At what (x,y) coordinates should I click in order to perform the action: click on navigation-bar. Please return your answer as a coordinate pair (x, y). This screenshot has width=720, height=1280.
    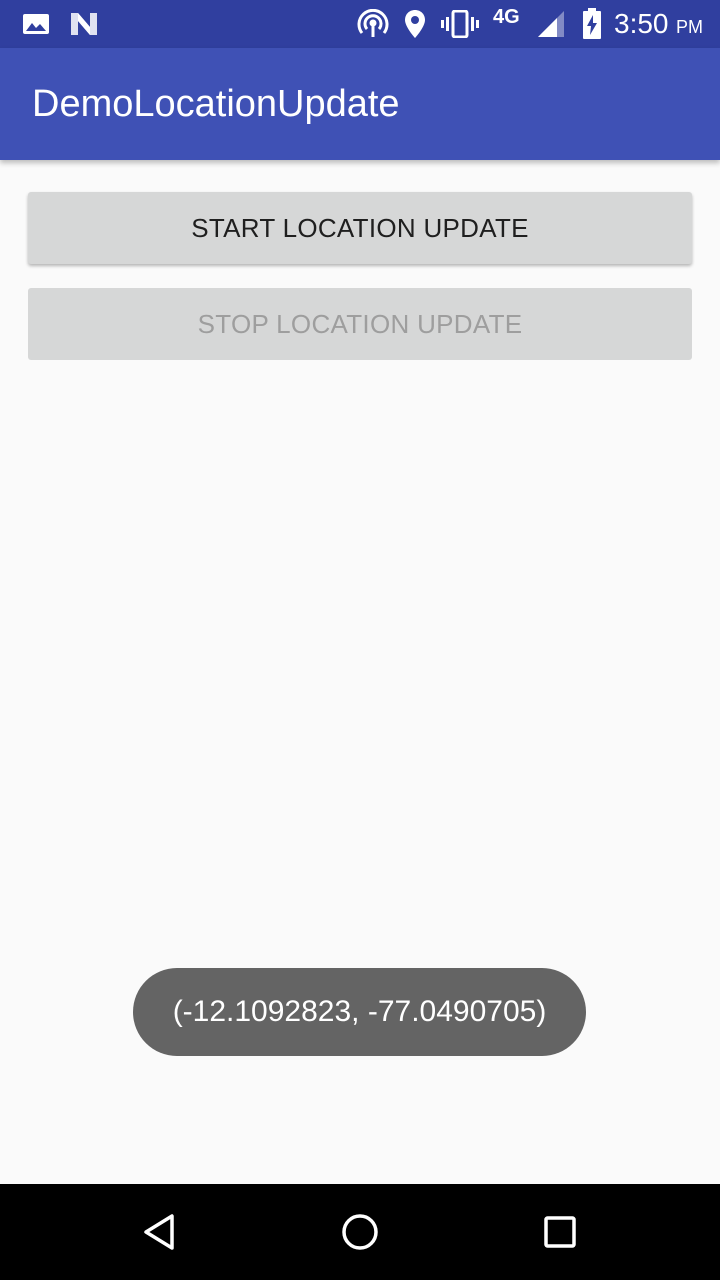
    Looking at the image, I should click on (360, 1232).